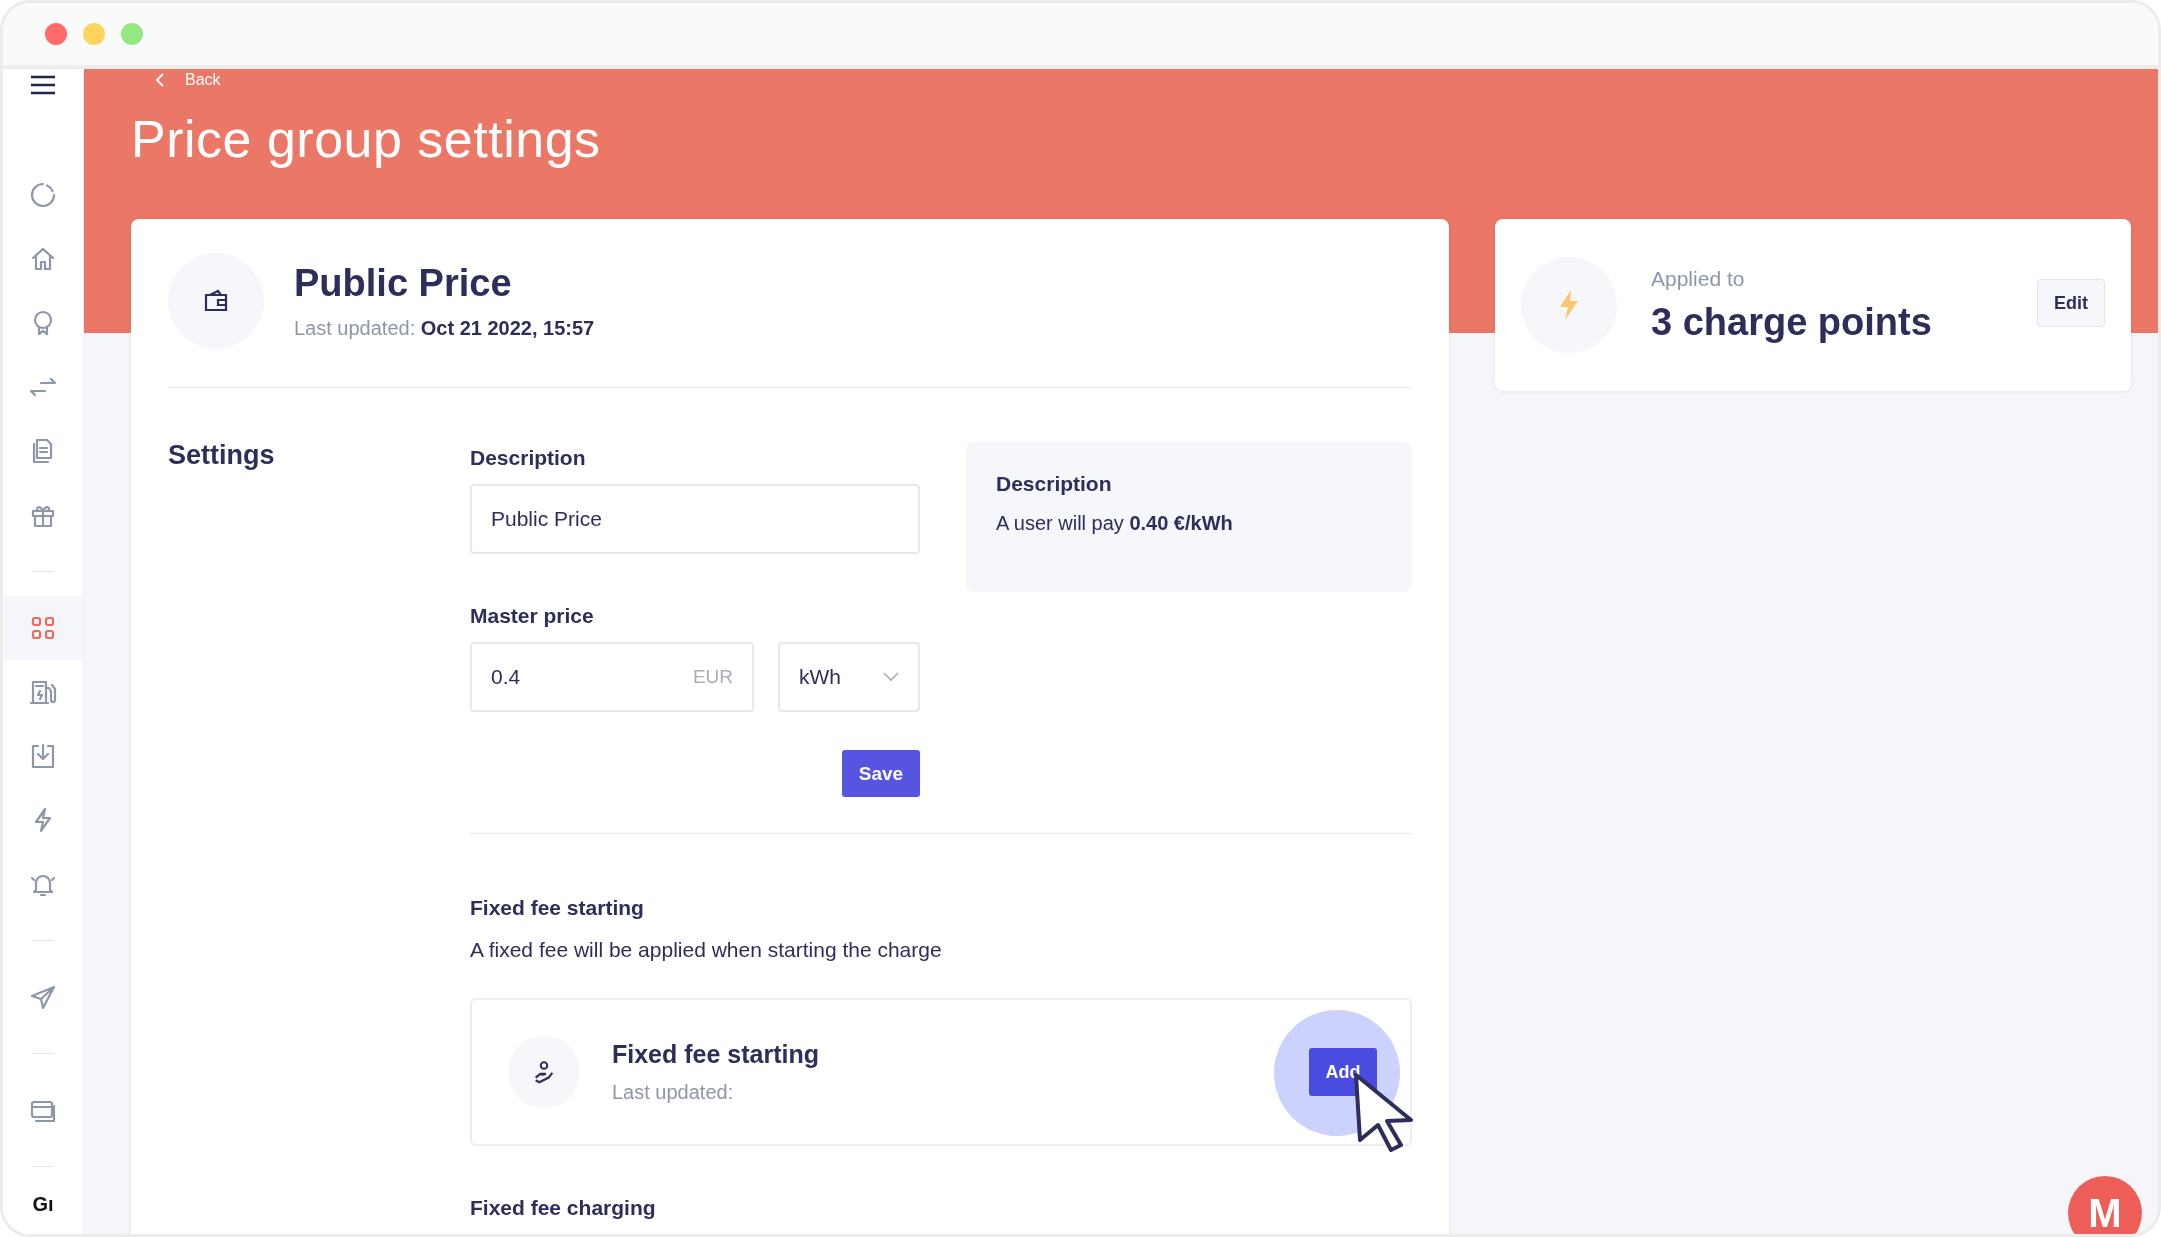 This screenshot has height=1237, width=2161. I want to click on summary-title: Description, so click(1054, 484).